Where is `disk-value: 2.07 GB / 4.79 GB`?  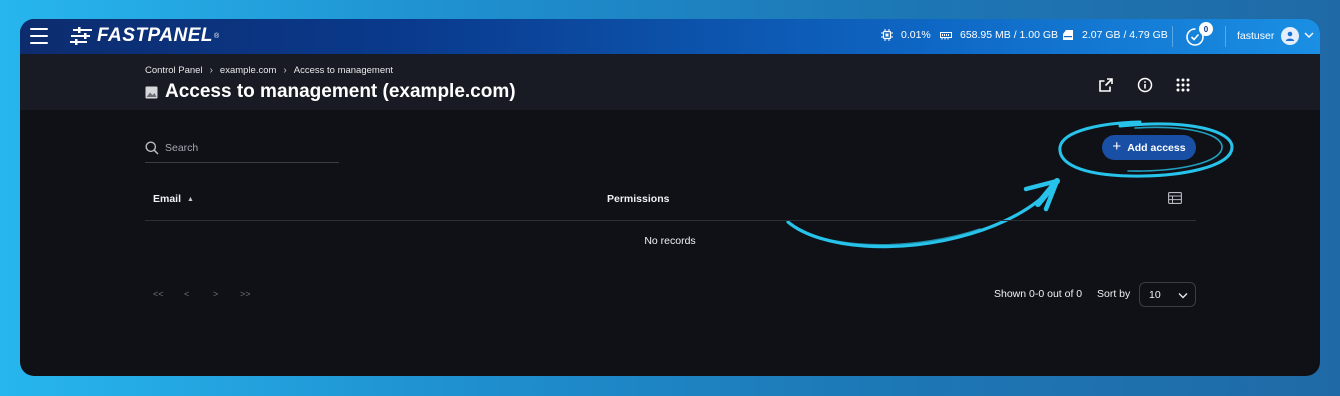 disk-value: 2.07 GB / 4.79 GB is located at coordinates (1125, 35).